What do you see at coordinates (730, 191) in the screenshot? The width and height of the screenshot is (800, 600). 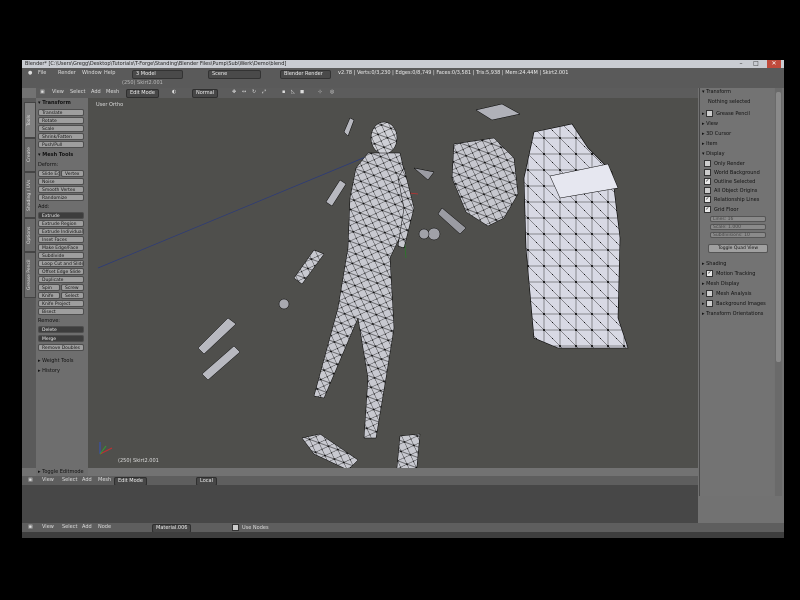 I see `all-object-origins-checkbox: All Object Origins` at bounding box center [730, 191].